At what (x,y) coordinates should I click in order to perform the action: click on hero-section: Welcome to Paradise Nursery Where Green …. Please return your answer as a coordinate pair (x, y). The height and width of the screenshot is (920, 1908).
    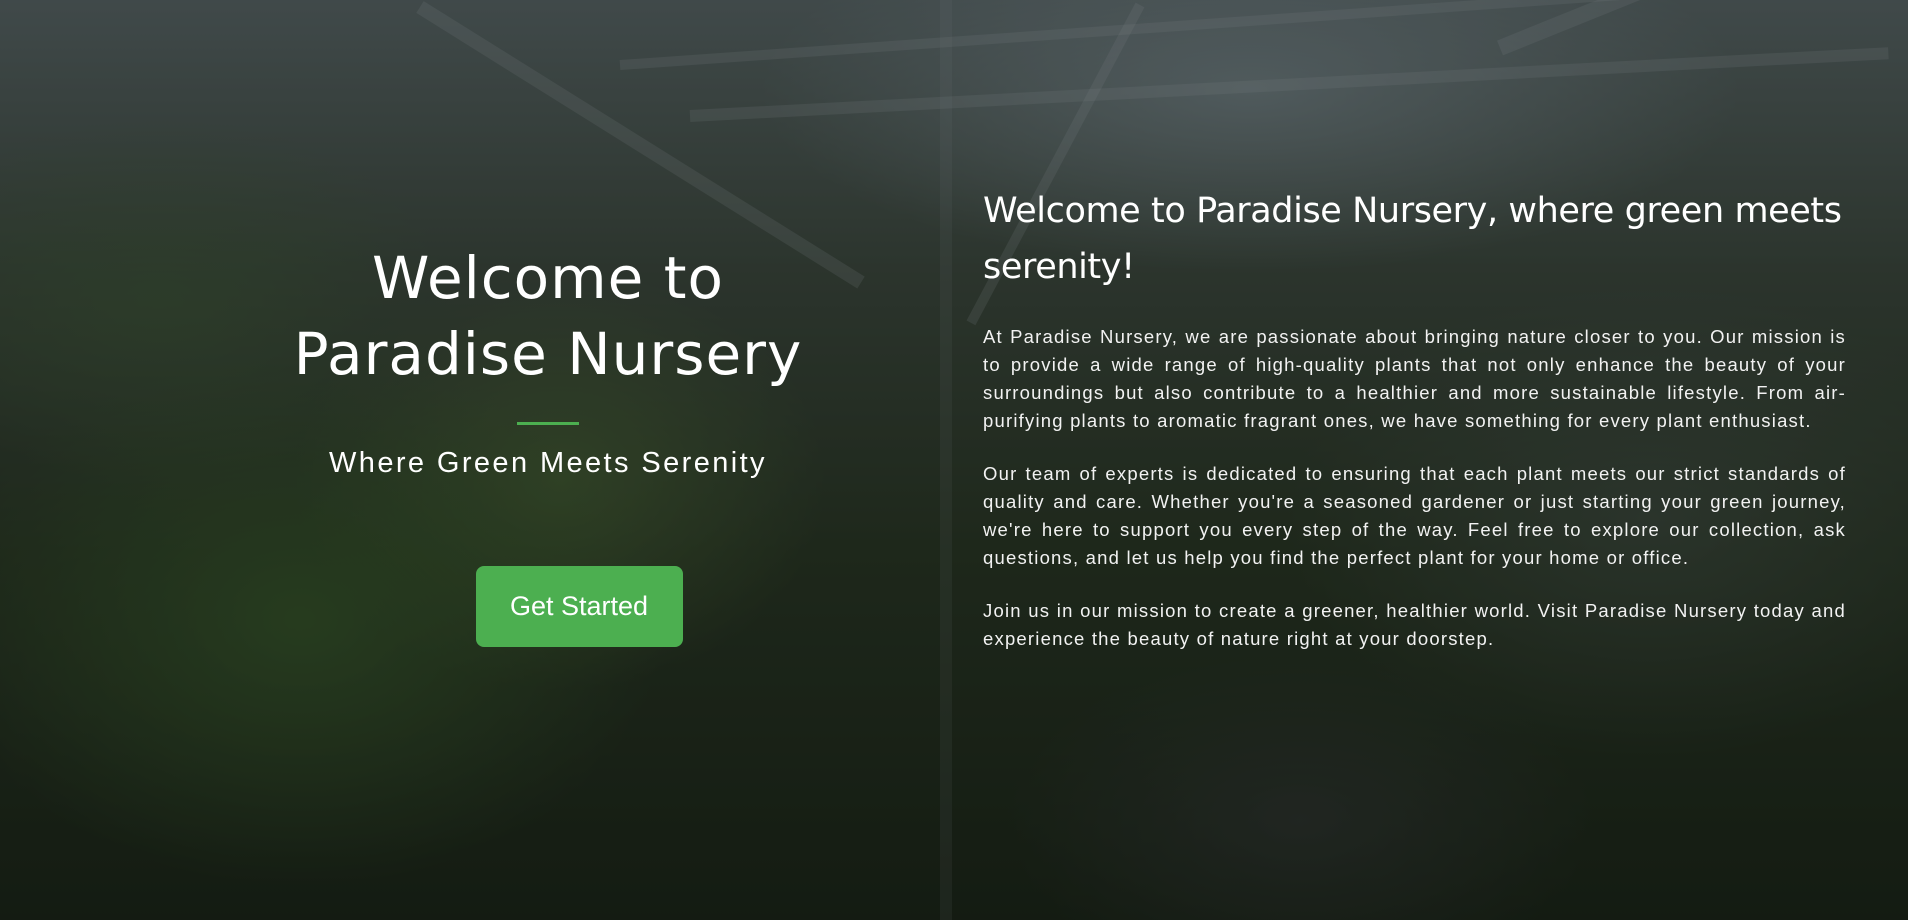
    Looking at the image, I should click on (548, 443).